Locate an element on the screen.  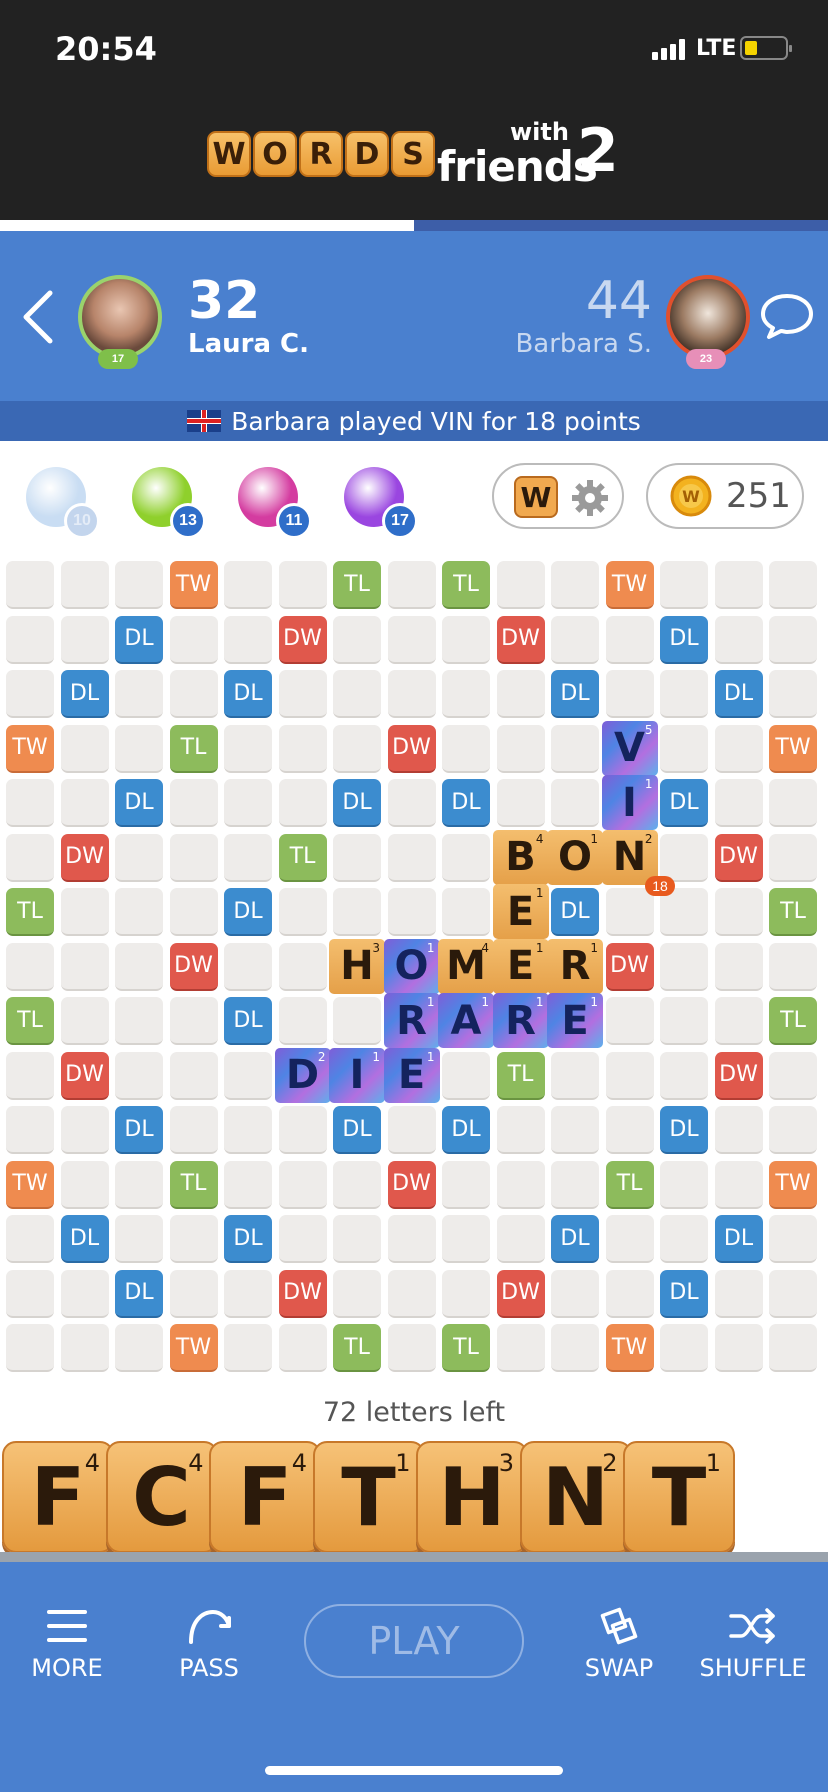
word-strength-icon: 17 is located at coordinates (381, 503).